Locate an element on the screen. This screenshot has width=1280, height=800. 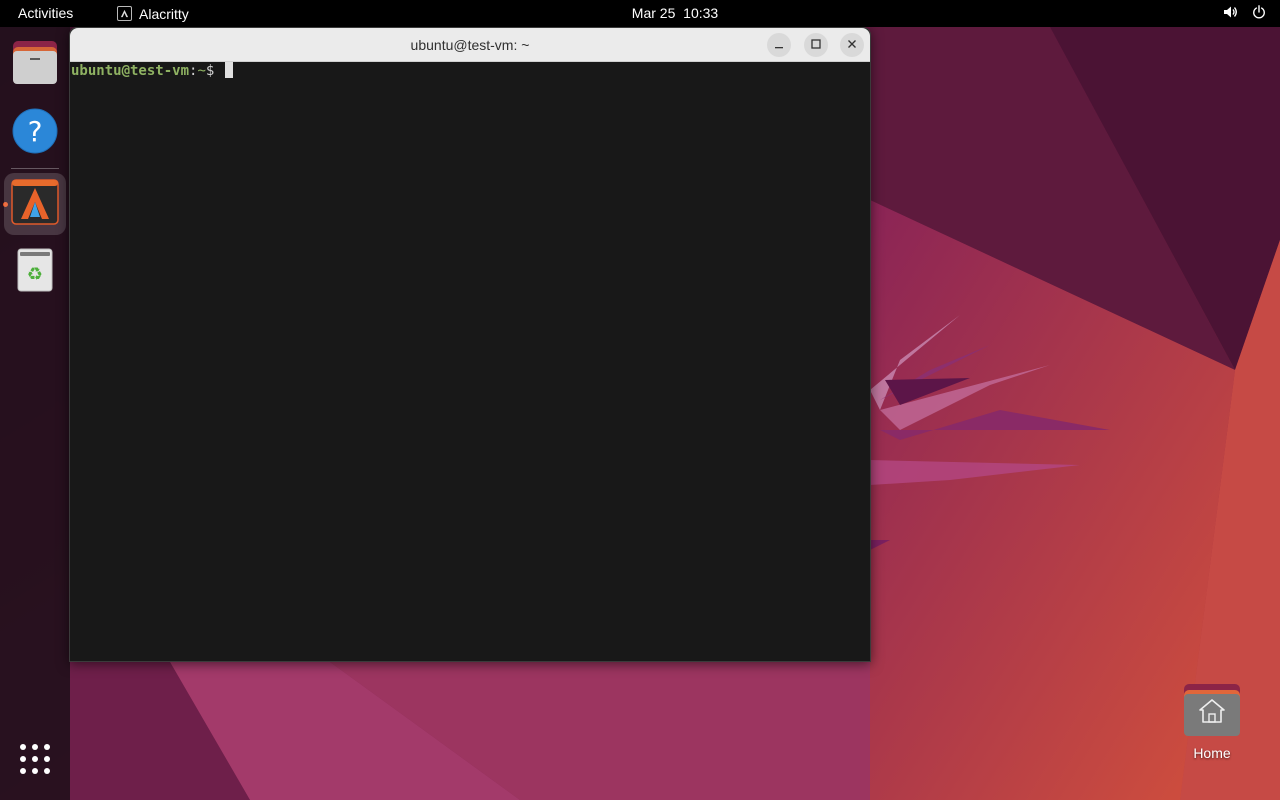
alacritty-icon is located at coordinates (35, 204).